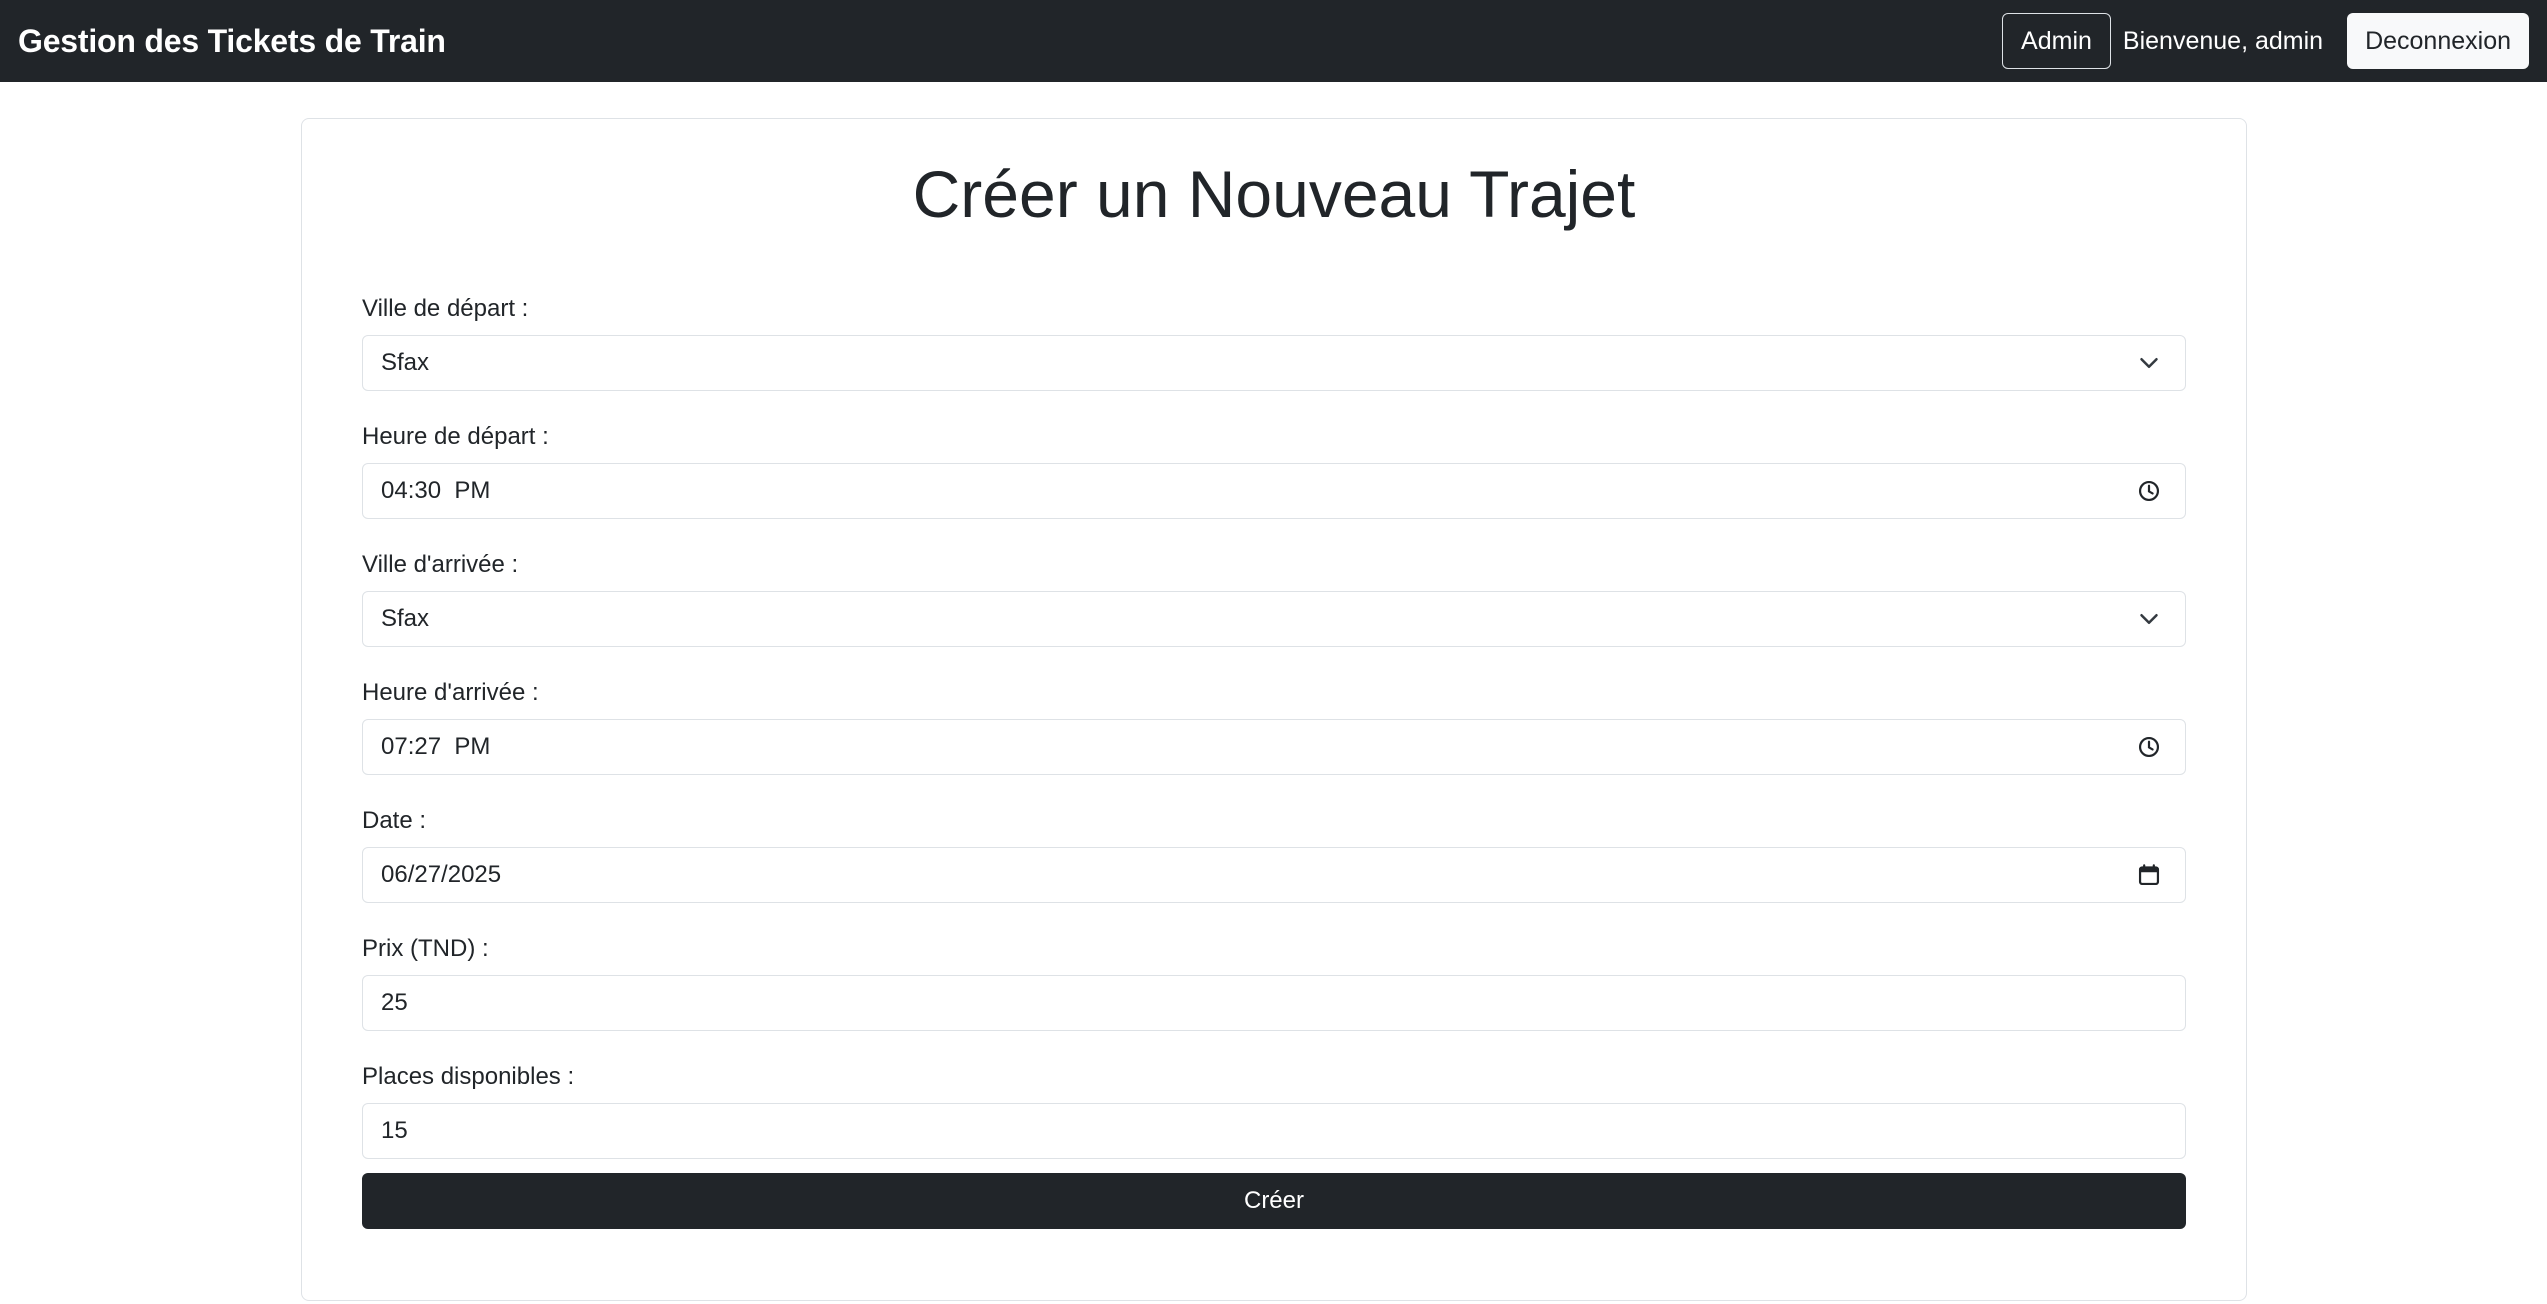  What do you see at coordinates (1274, 619) in the screenshot?
I see `arrival-city-select: Sfax` at bounding box center [1274, 619].